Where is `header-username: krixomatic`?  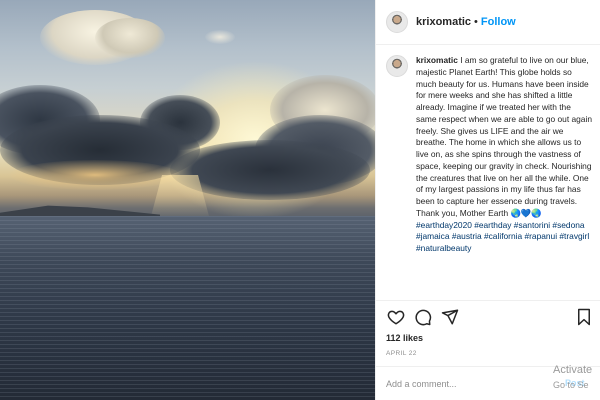 header-username: krixomatic is located at coordinates (443, 22).